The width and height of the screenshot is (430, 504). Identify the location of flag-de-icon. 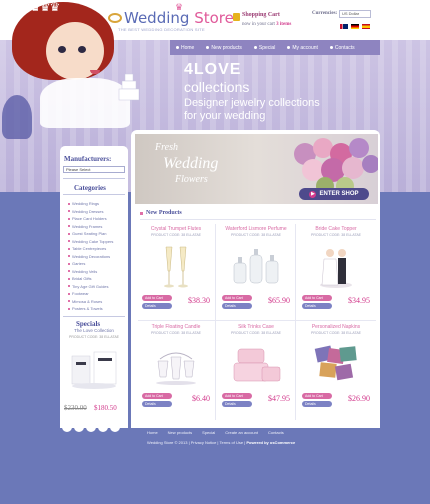
(355, 26).